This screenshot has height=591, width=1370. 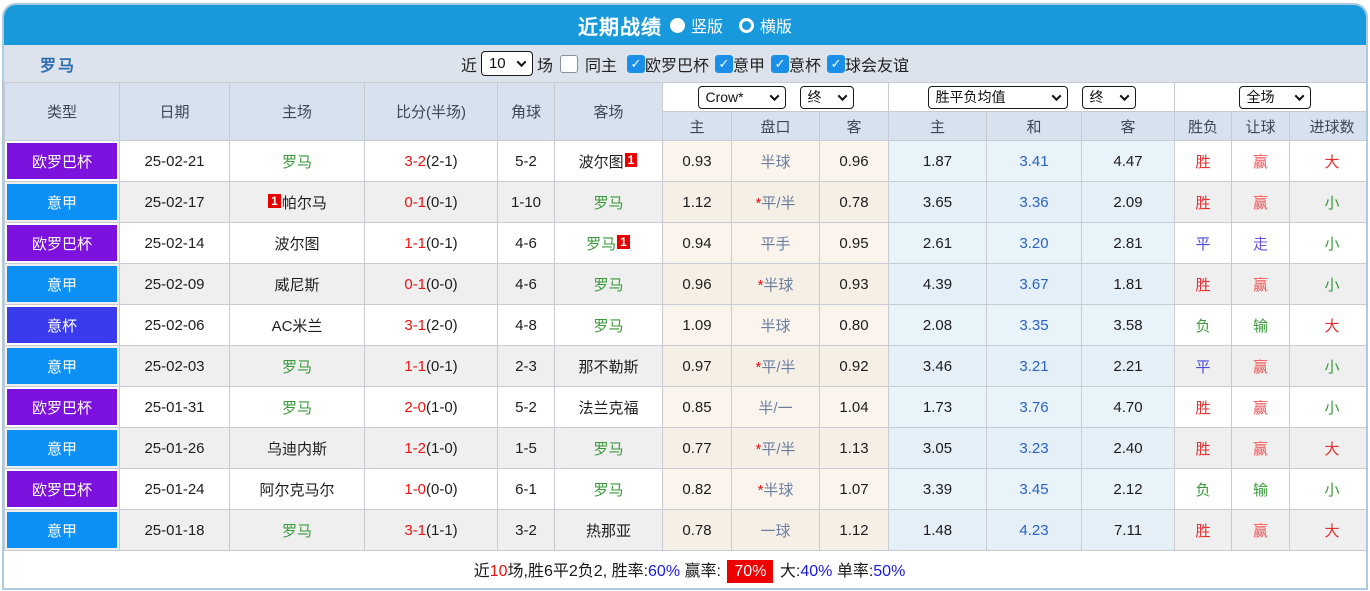 What do you see at coordinates (1128, 202) in the screenshot?
I see `avg-away-cell: 2.09` at bounding box center [1128, 202].